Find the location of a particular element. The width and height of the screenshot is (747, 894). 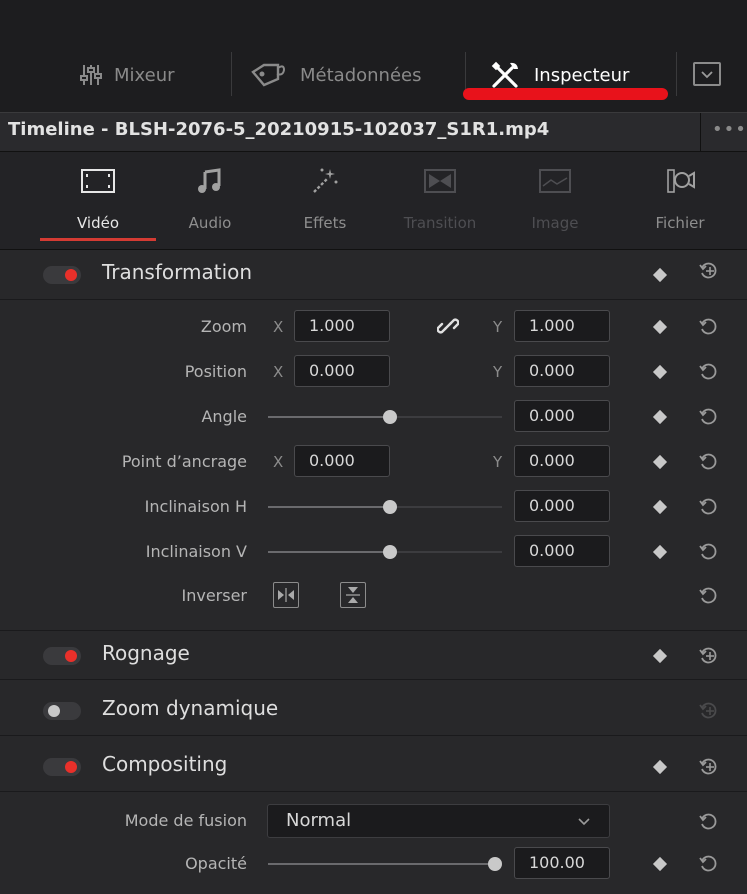

flip-vertical-button is located at coordinates (353, 595).